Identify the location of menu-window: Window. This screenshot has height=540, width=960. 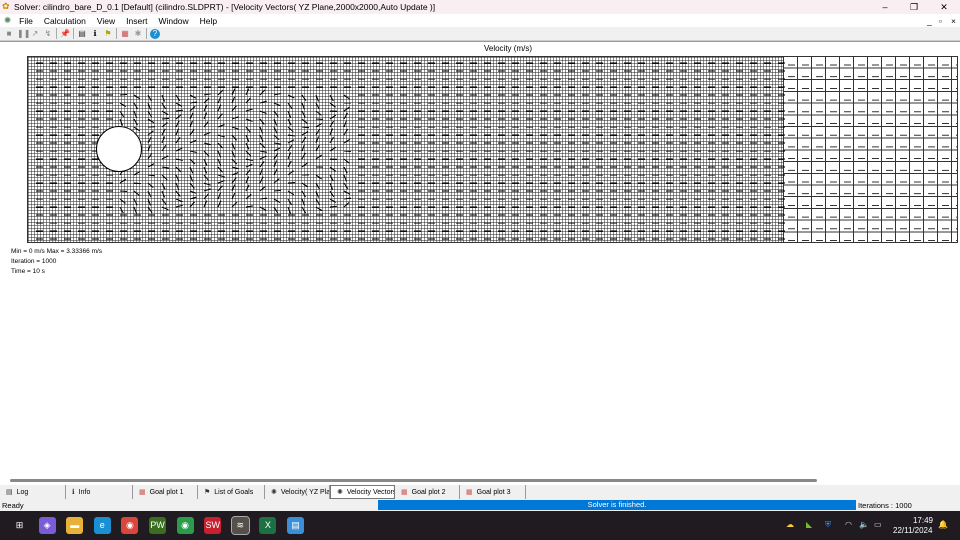
(173, 21).